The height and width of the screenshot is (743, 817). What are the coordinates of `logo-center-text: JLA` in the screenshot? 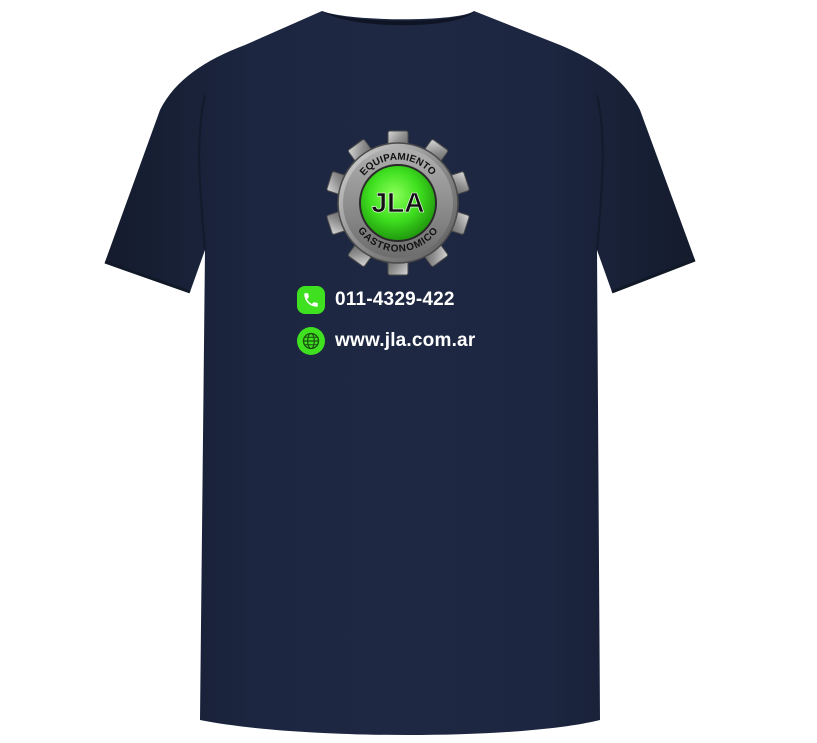 It's located at (398, 202).